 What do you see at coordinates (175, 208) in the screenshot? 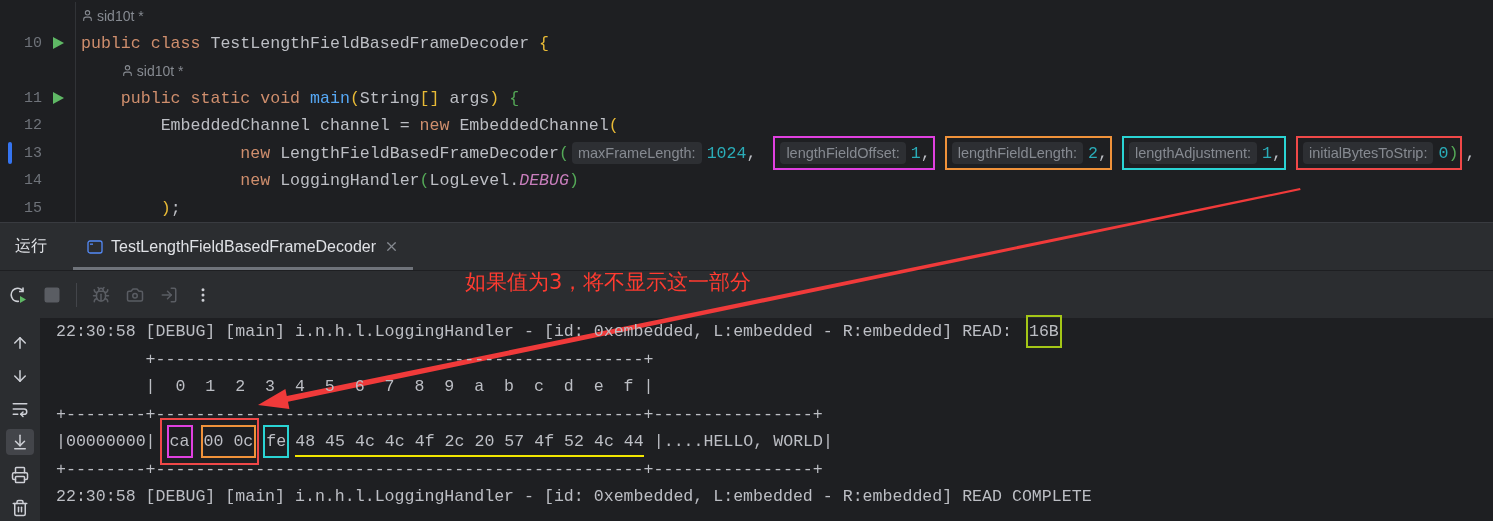
I see `code-text: ;` at bounding box center [175, 208].